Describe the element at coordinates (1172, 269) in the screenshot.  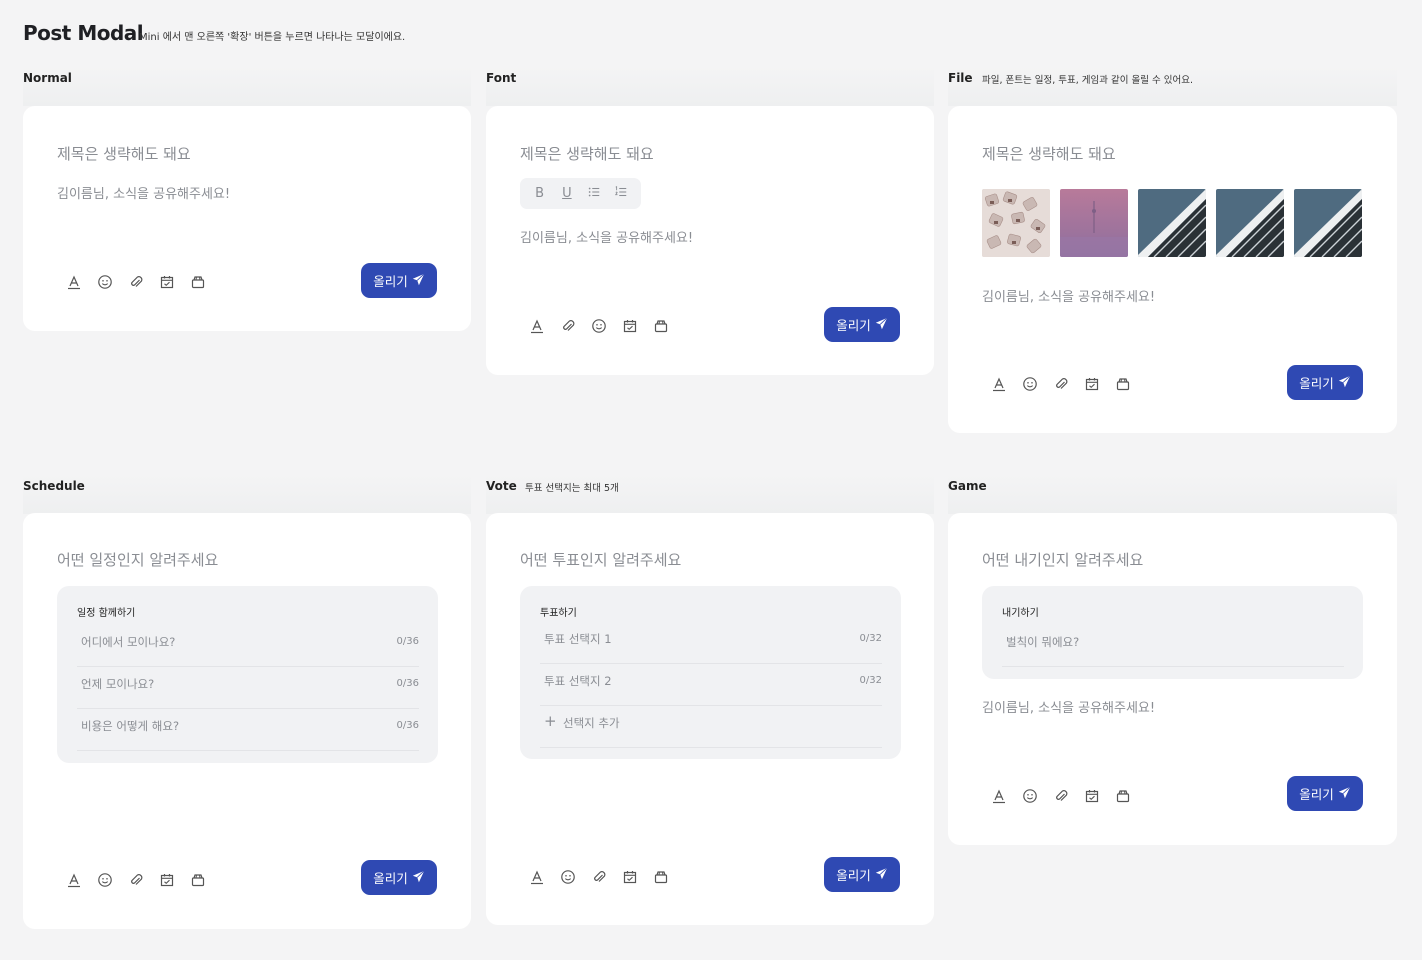
I see `post-card-file: 제목은 생략해도 돼요 김이름님, 소식을 공유해주세요! 올리기` at that location.